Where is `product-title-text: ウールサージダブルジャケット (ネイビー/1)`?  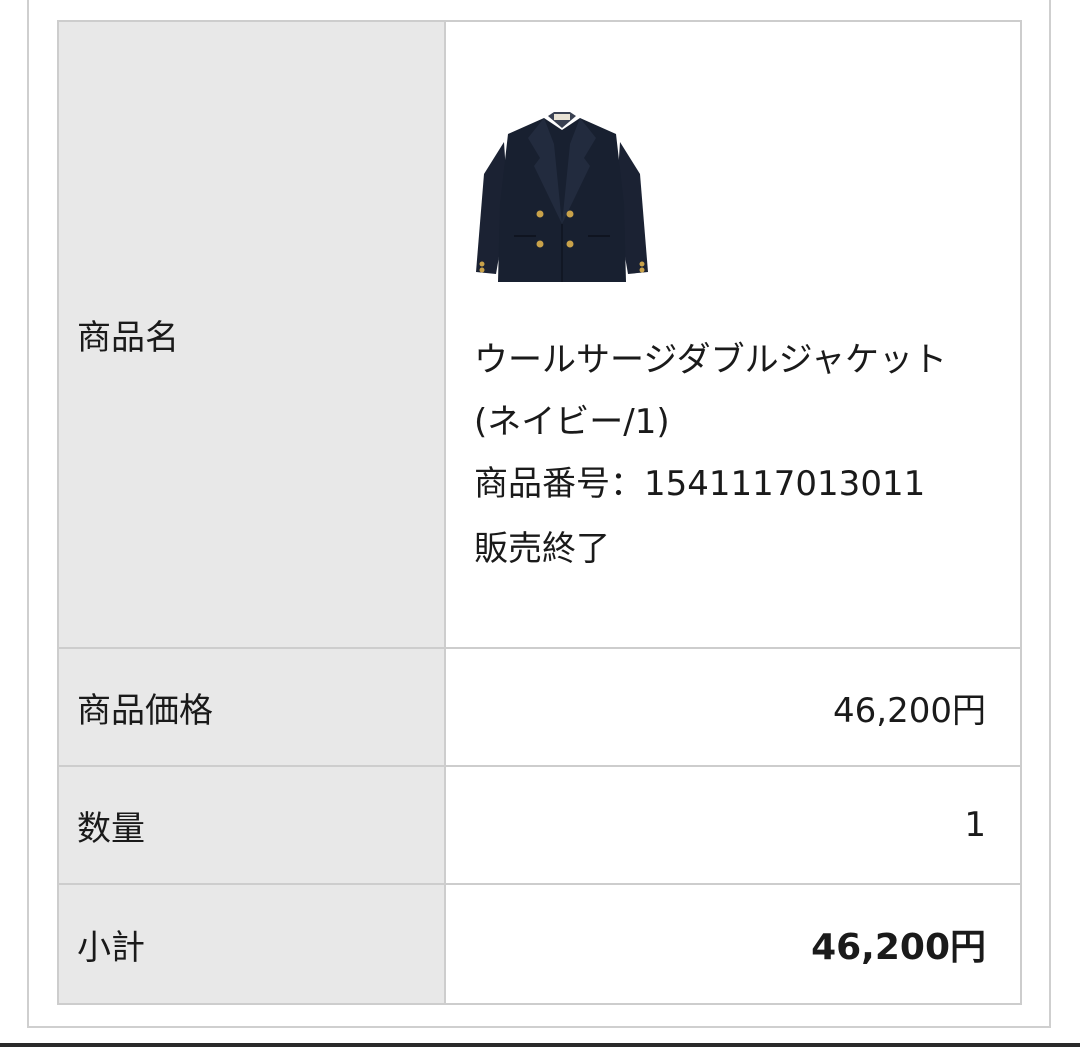
product-title-text: ウールサージダブルジャケット (ネイビー/1) is located at coordinates (710, 391).